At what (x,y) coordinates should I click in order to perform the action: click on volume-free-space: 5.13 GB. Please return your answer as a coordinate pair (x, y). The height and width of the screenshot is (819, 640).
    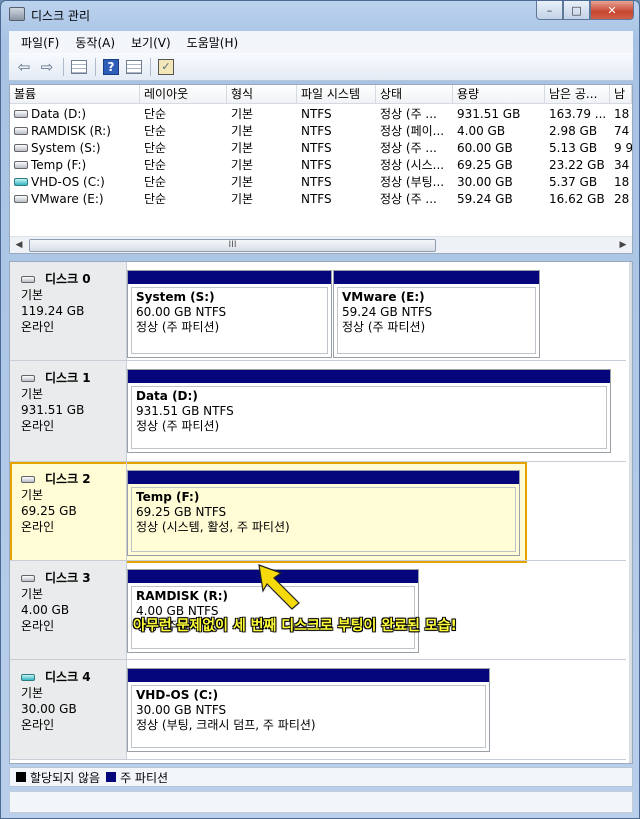
    Looking at the image, I should click on (573, 148).